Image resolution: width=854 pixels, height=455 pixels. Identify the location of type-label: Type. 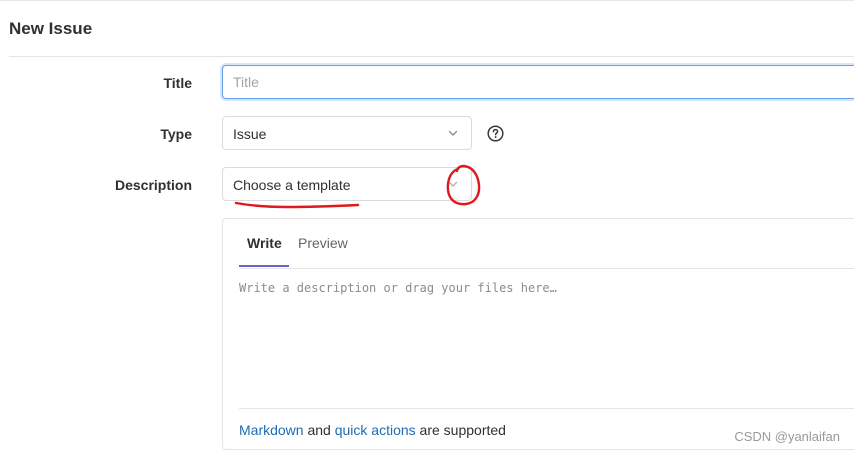
(176, 134).